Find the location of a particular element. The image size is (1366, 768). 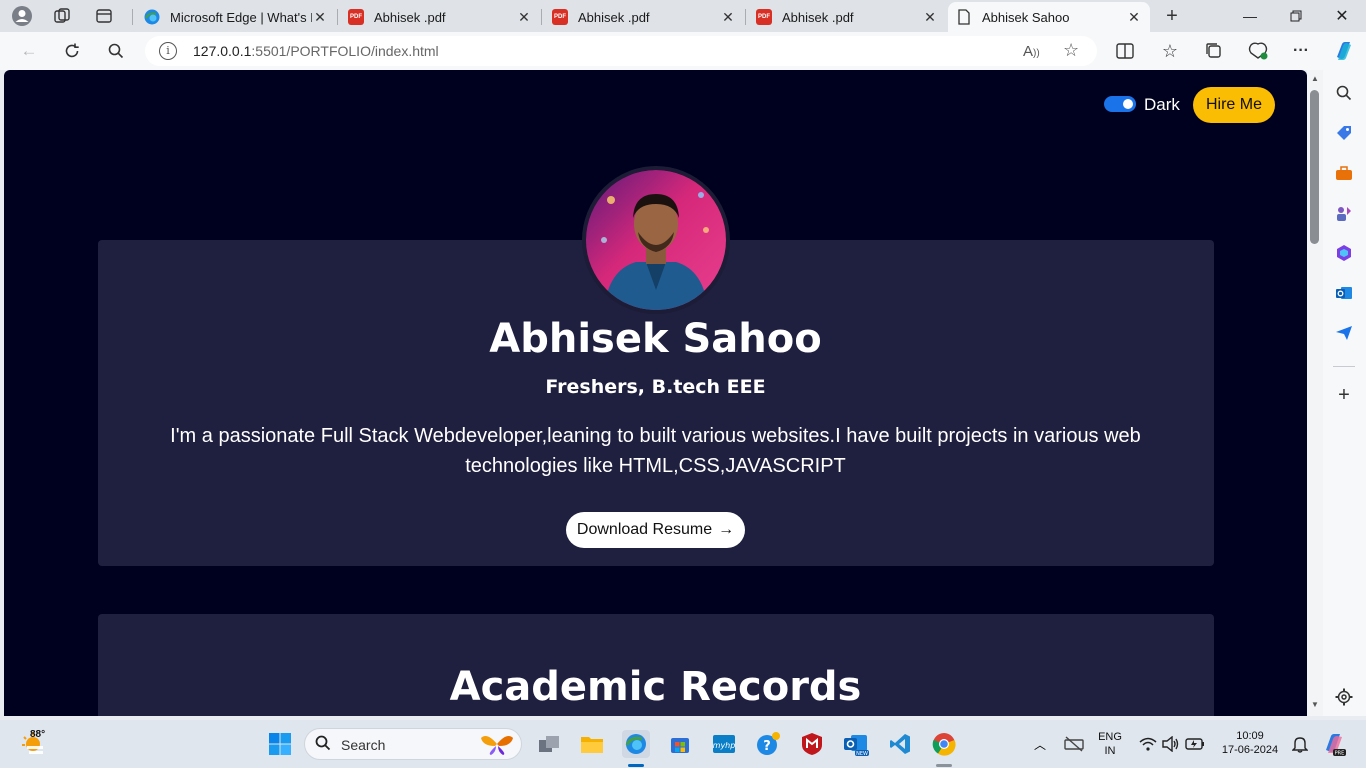

profile-icon is located at coordinates (22, 16).